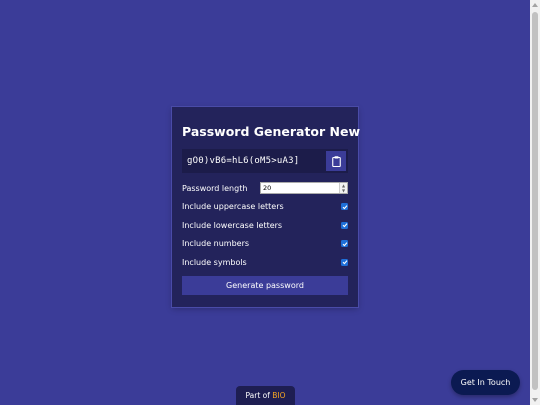 The height and width of the screenshot is (405, 540). What do you see at coordinates (535, 5) in the screenshot?
I see `scroll-up-icon` at bounding box center [535, 5].